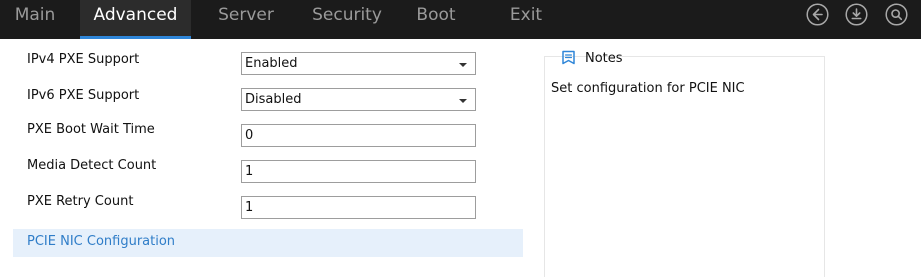 The width and height of the screenshot is (921, 277). What do you see at coordinates (526, 15) in the screenshot?
I see `tab-exit-label: Exit` at bounding box center [526, 15].